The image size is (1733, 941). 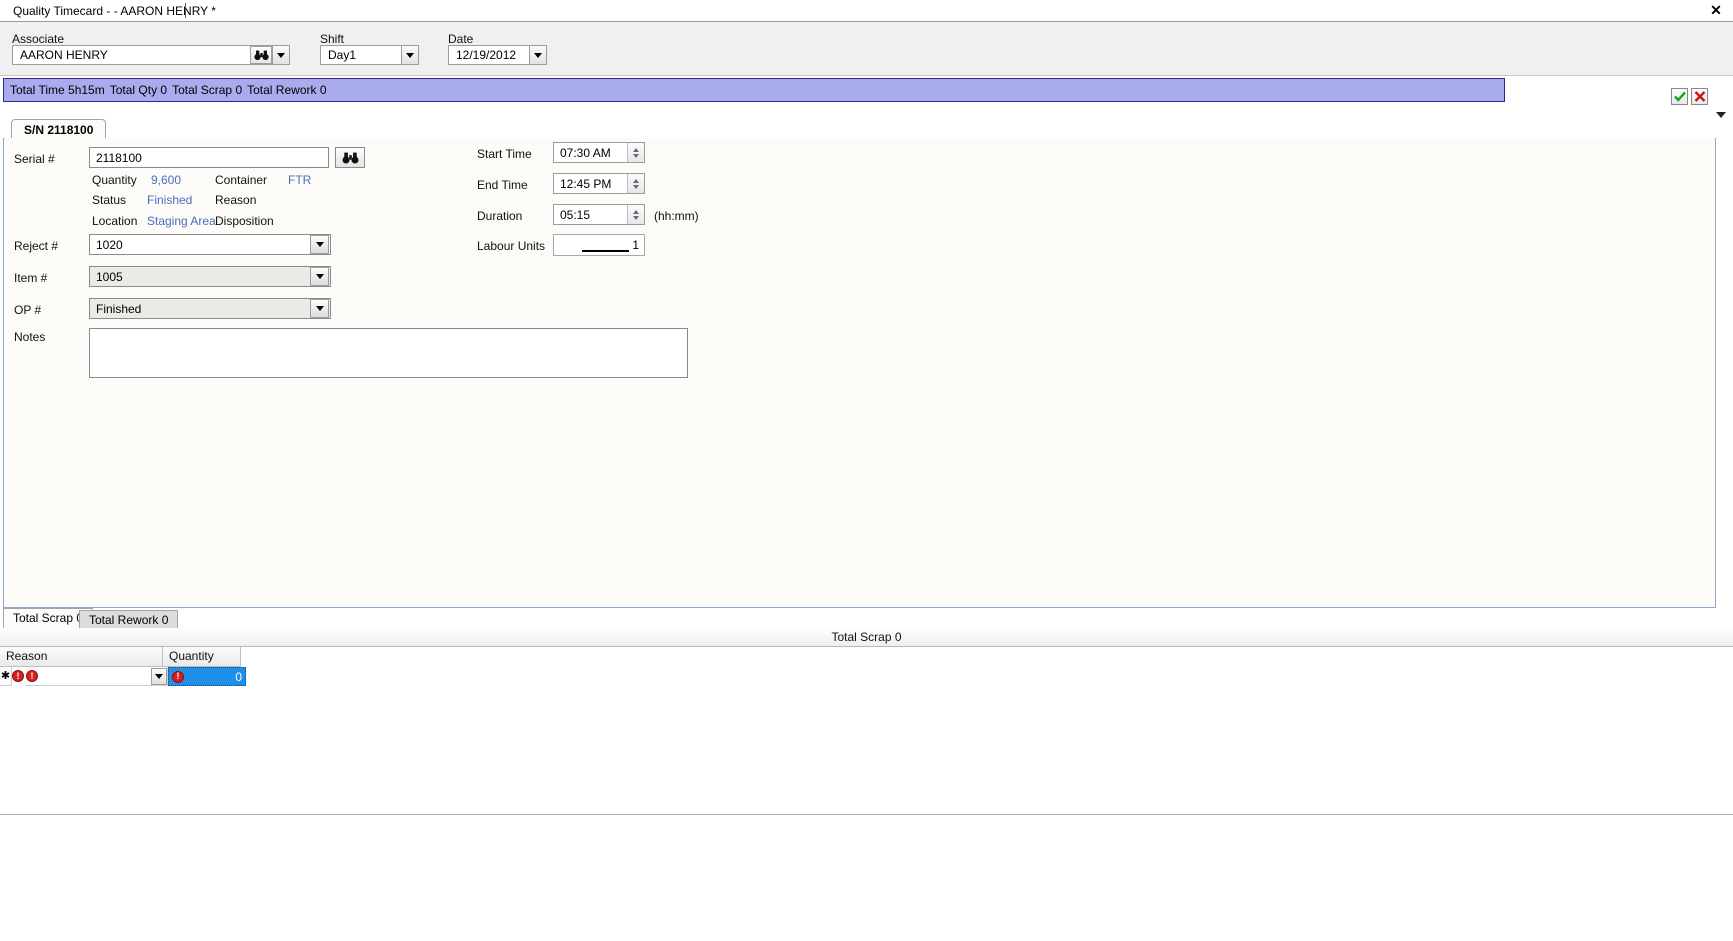 I want to click on duration-label: Duration, so click(x=500, y=216).